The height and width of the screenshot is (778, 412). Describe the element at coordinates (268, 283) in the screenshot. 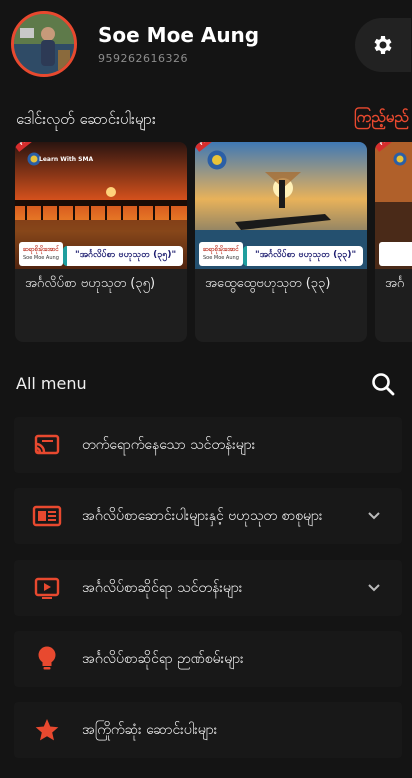

I see `card-title: အထွေထွေဗဟုသုတ (၃၃)` at that location.